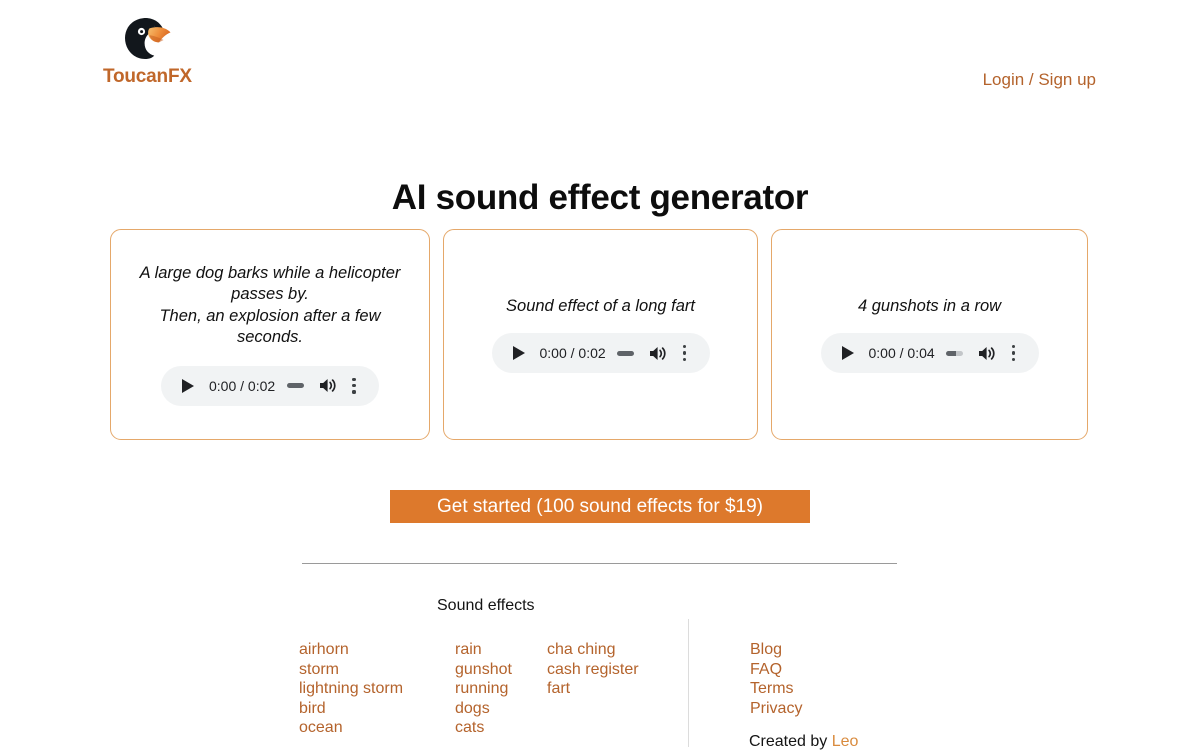 The width and height of the screenshot is (1200, 750). I want to click on footer-link-terms: Terms, so click(776, 689).